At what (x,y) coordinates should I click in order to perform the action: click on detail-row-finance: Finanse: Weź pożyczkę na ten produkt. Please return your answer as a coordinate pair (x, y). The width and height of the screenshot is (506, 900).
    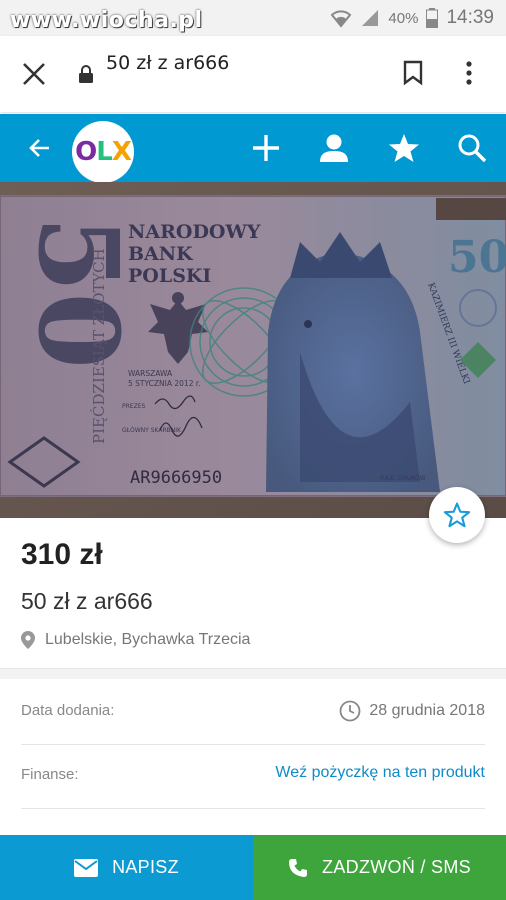
    Looking at the image, I should click on (253, 776).